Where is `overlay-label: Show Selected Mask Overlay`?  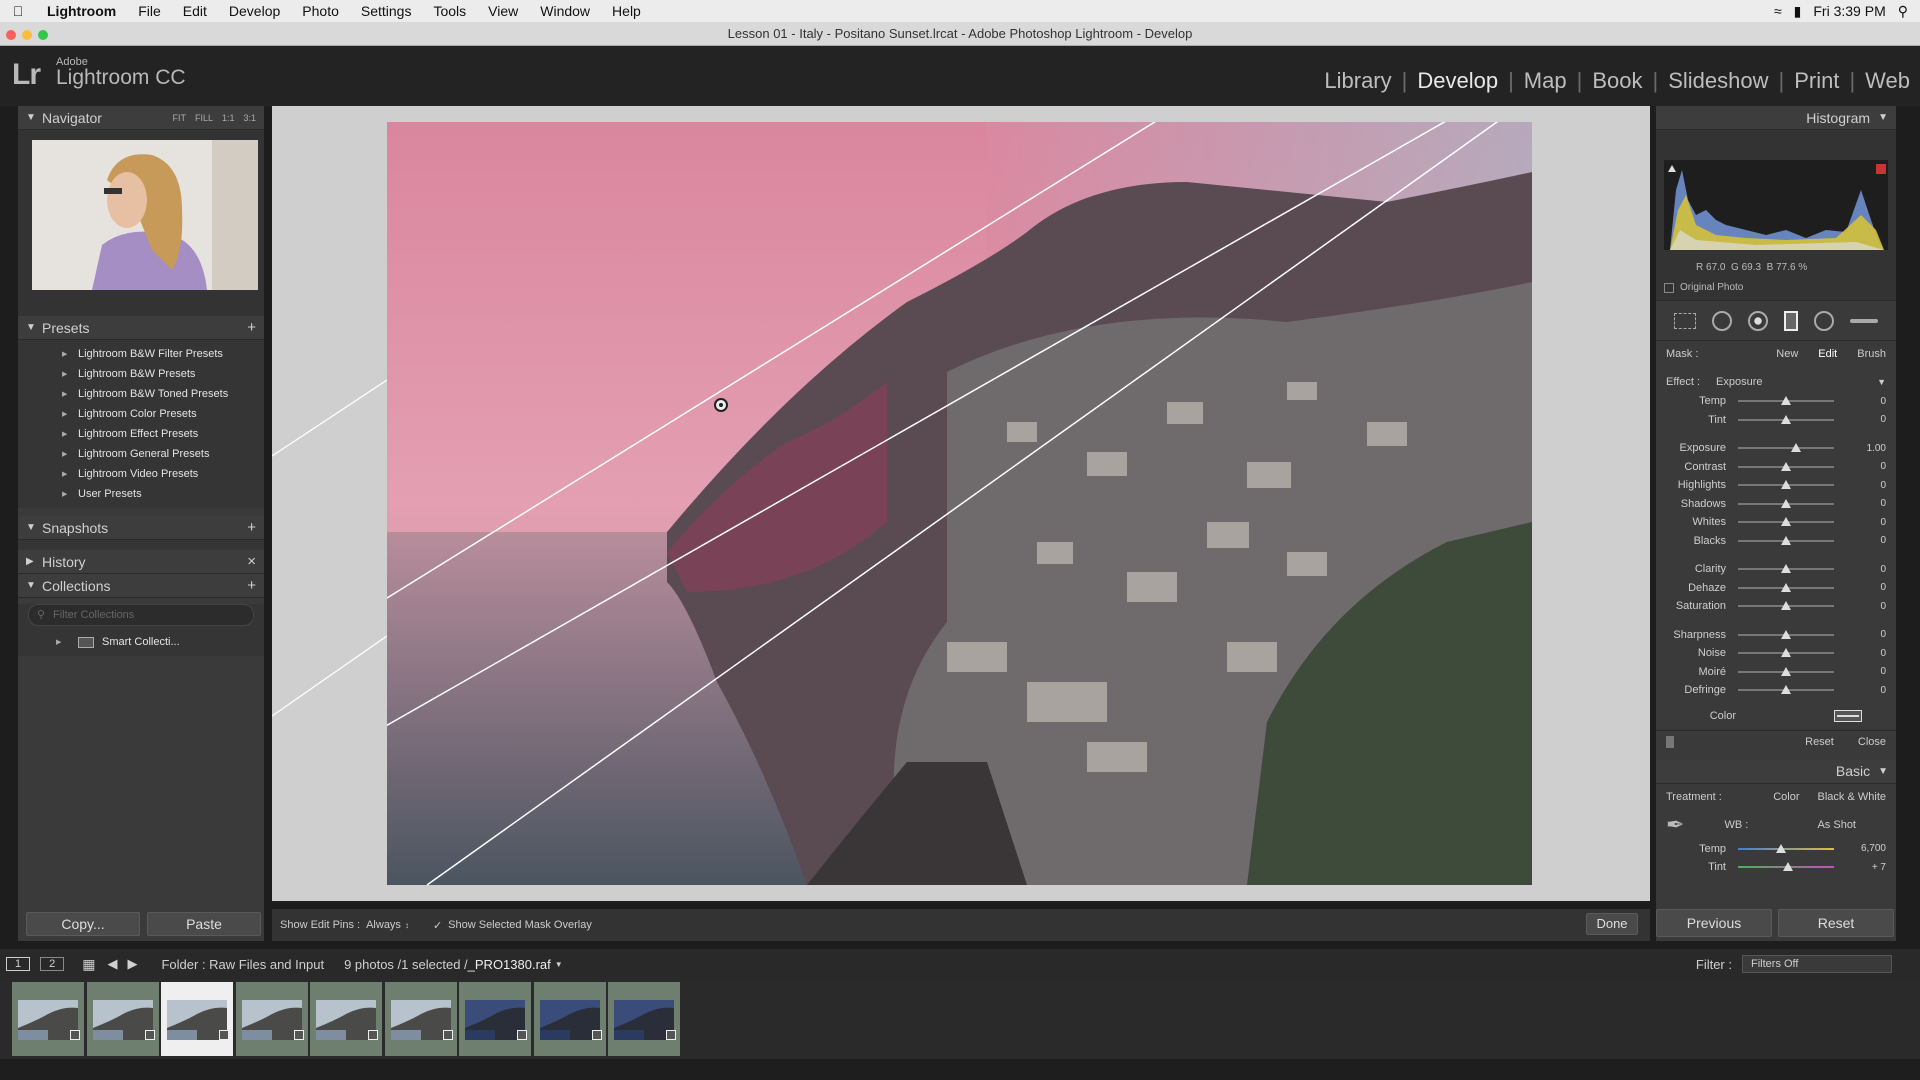
overlay-label: Show Selected Mask Overlay is located at coordinates (520, 925).